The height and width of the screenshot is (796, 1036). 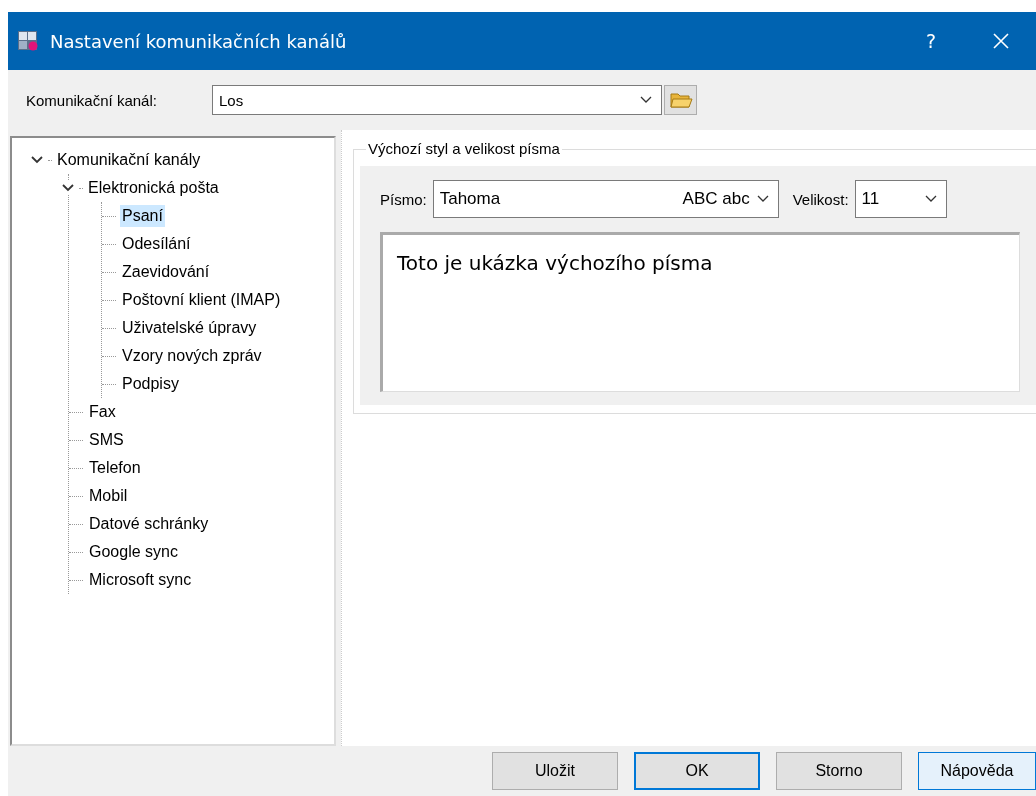 I want to click on tree-item: Elektronická pošta, so click(x=153, y=188).